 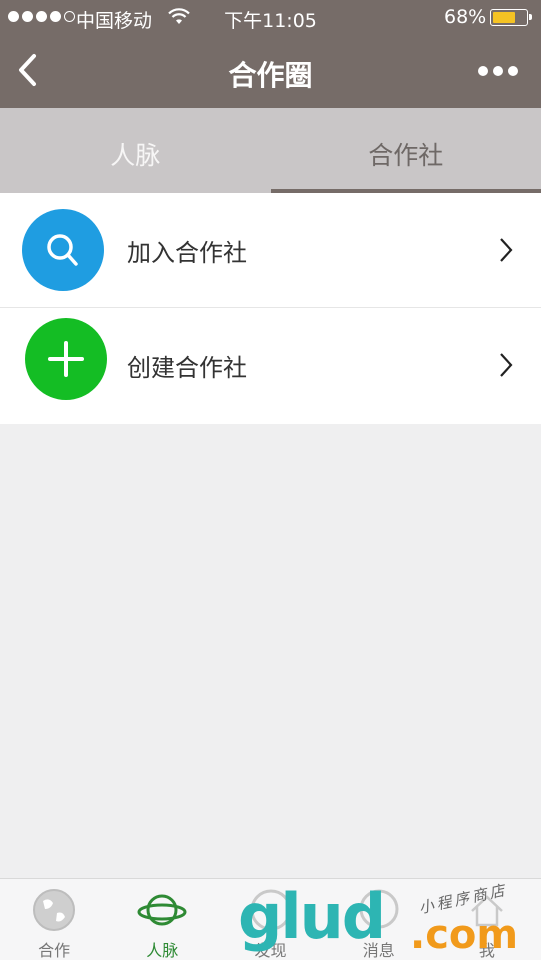 I want to click on create-cooperative-row: 创建合作社, so click(x=270, y=366).